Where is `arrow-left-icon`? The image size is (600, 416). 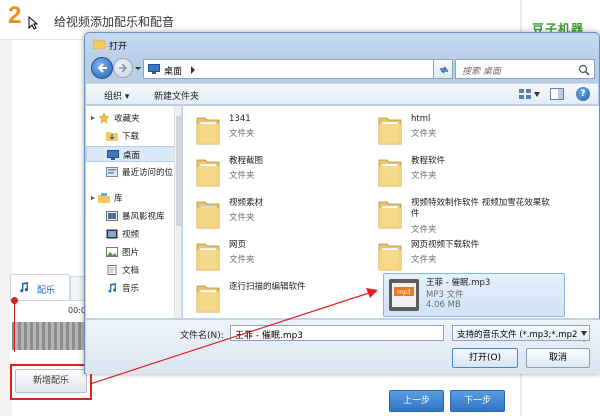 arrow-left-icon is located at coordinates (102, 68).